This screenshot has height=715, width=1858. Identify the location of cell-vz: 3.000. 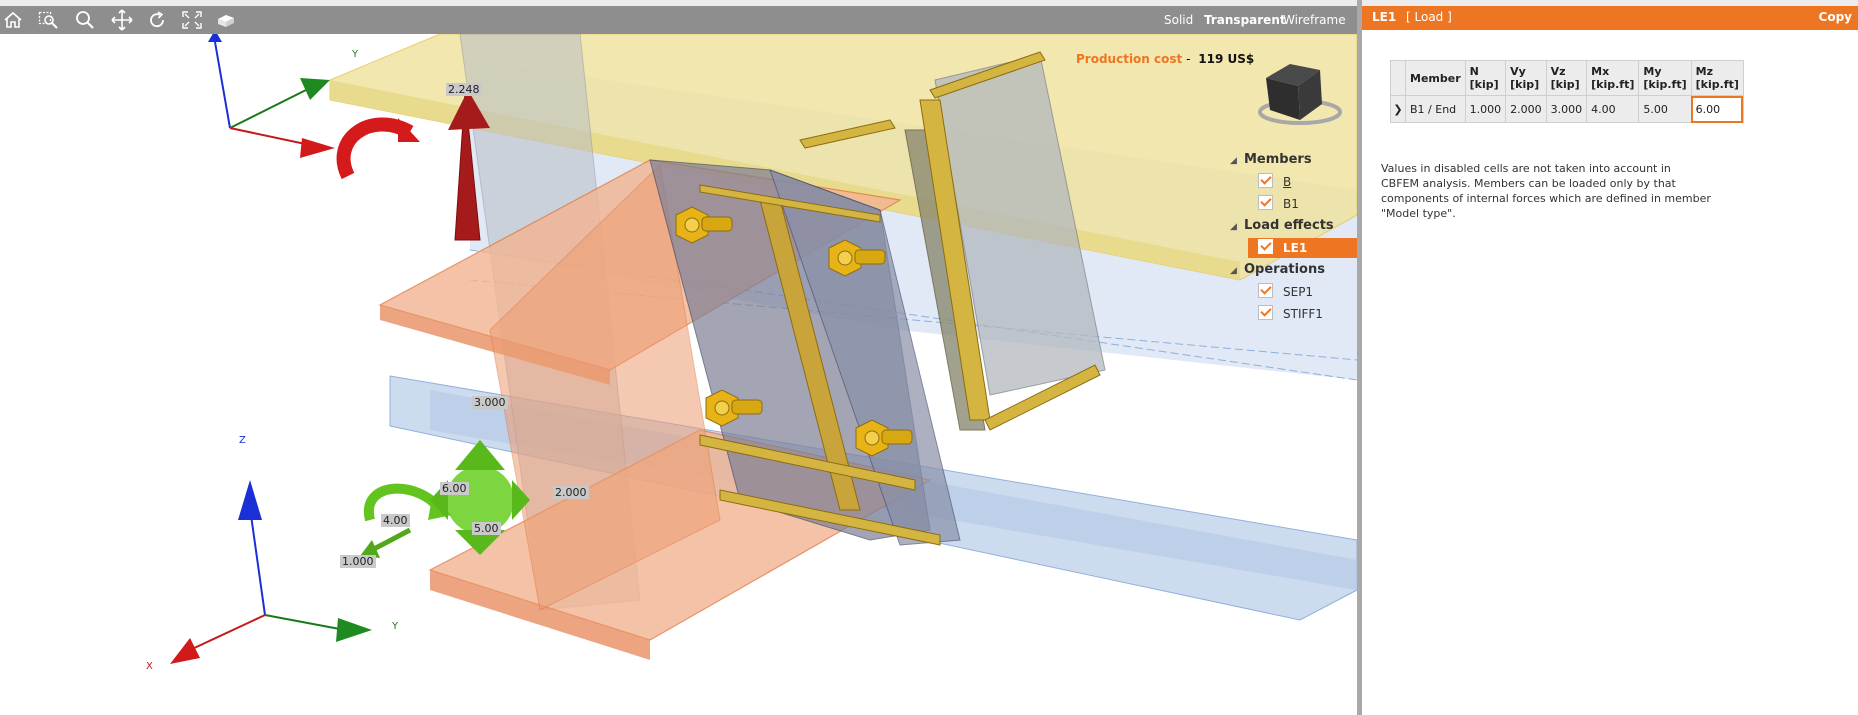
(1566, 109).